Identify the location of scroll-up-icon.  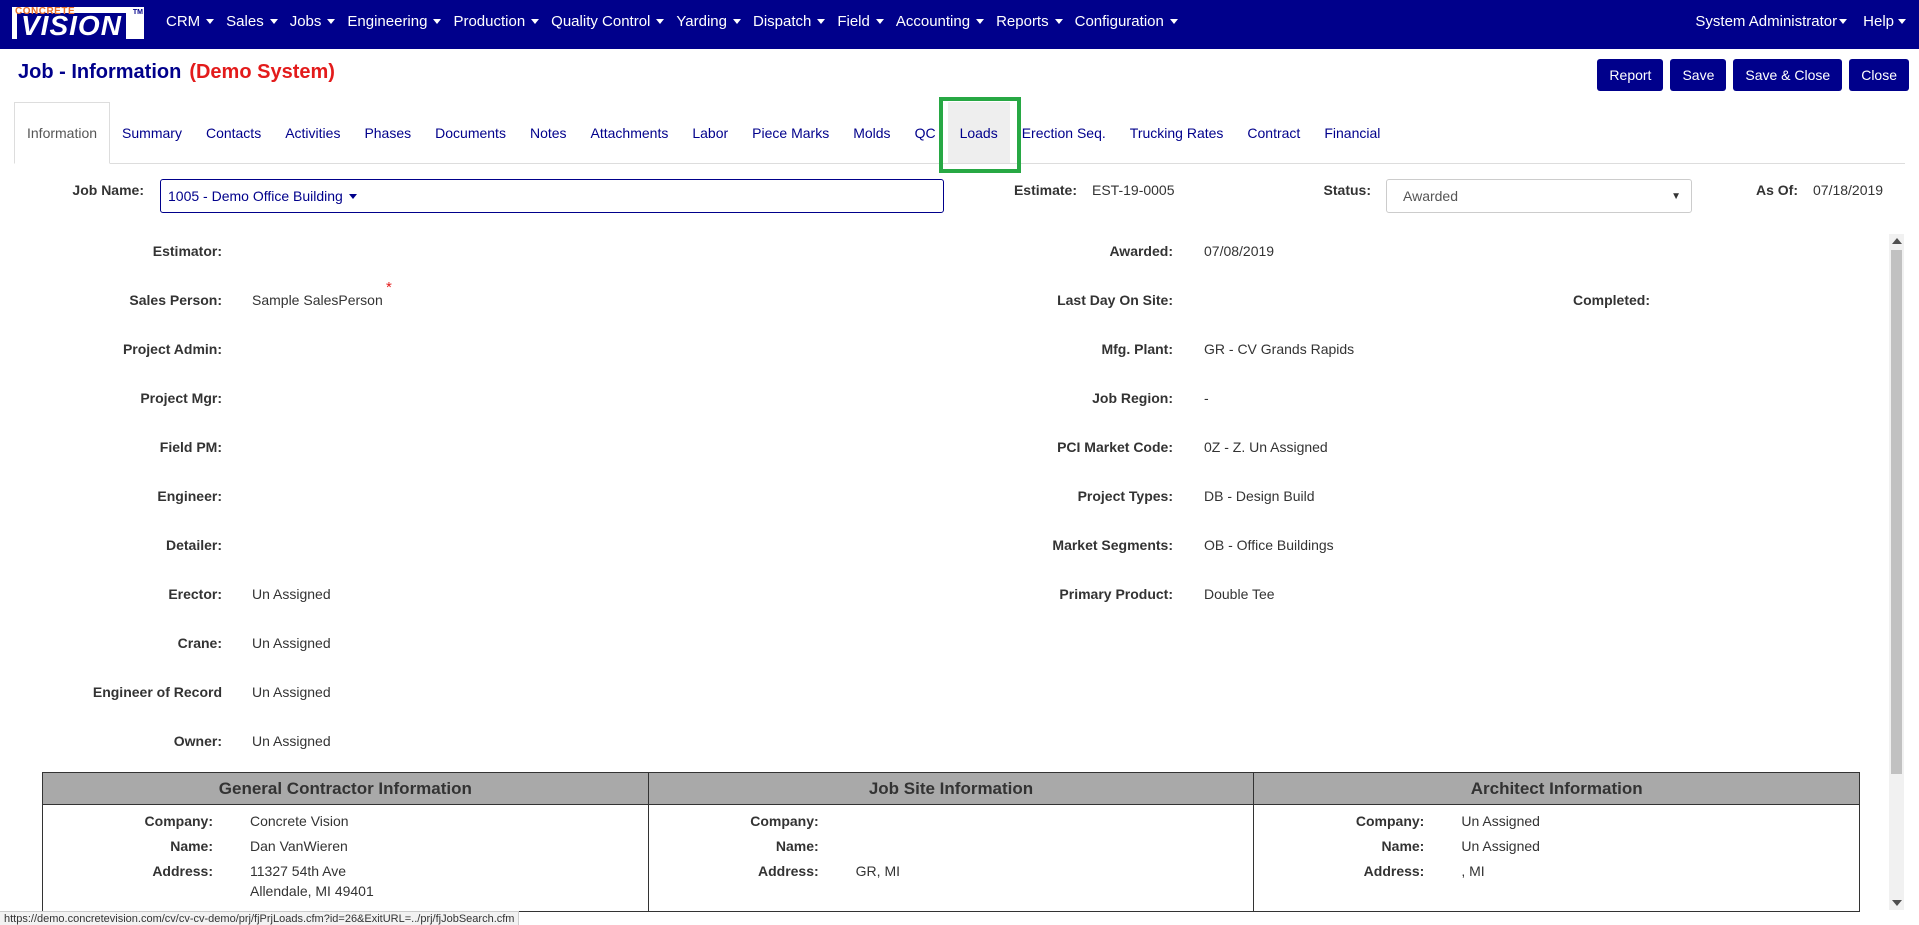
(1897, 241).